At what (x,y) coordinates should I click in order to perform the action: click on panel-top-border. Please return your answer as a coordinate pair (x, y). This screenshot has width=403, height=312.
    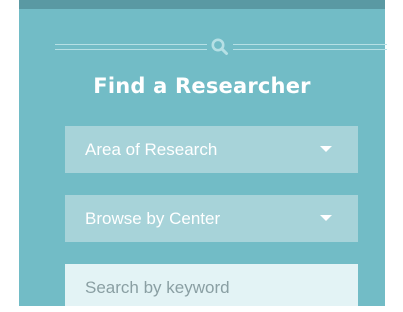
    Looking at the image, I should click on (202, 4).